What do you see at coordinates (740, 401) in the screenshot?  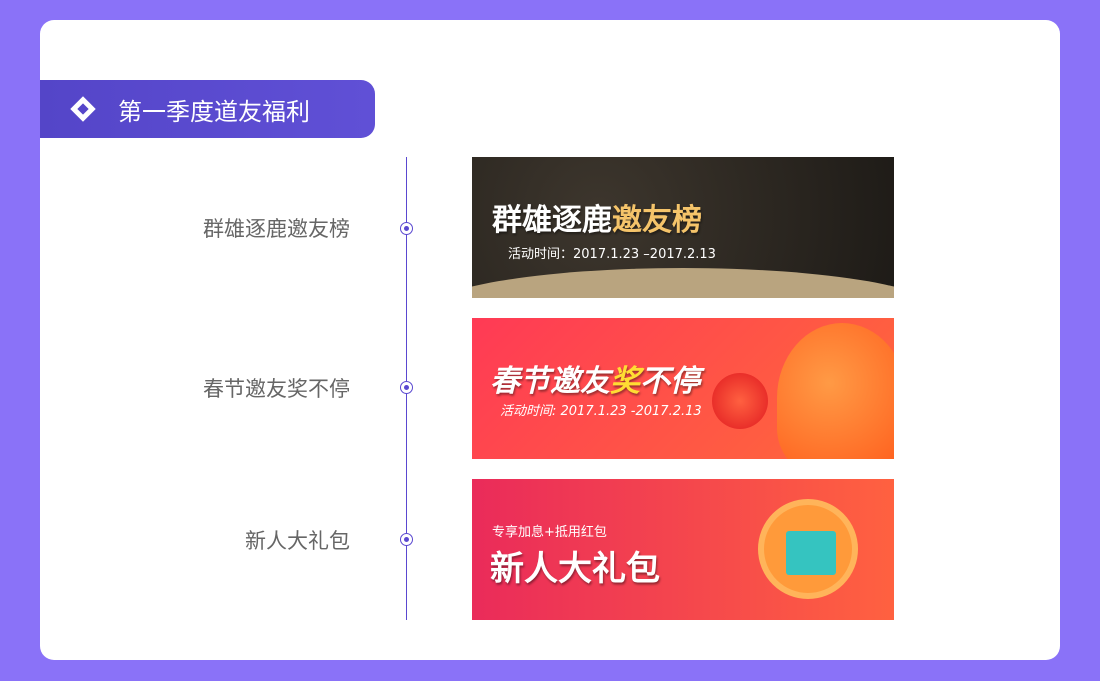 I see `lantern-graphic` at bounding box center [740, 401].